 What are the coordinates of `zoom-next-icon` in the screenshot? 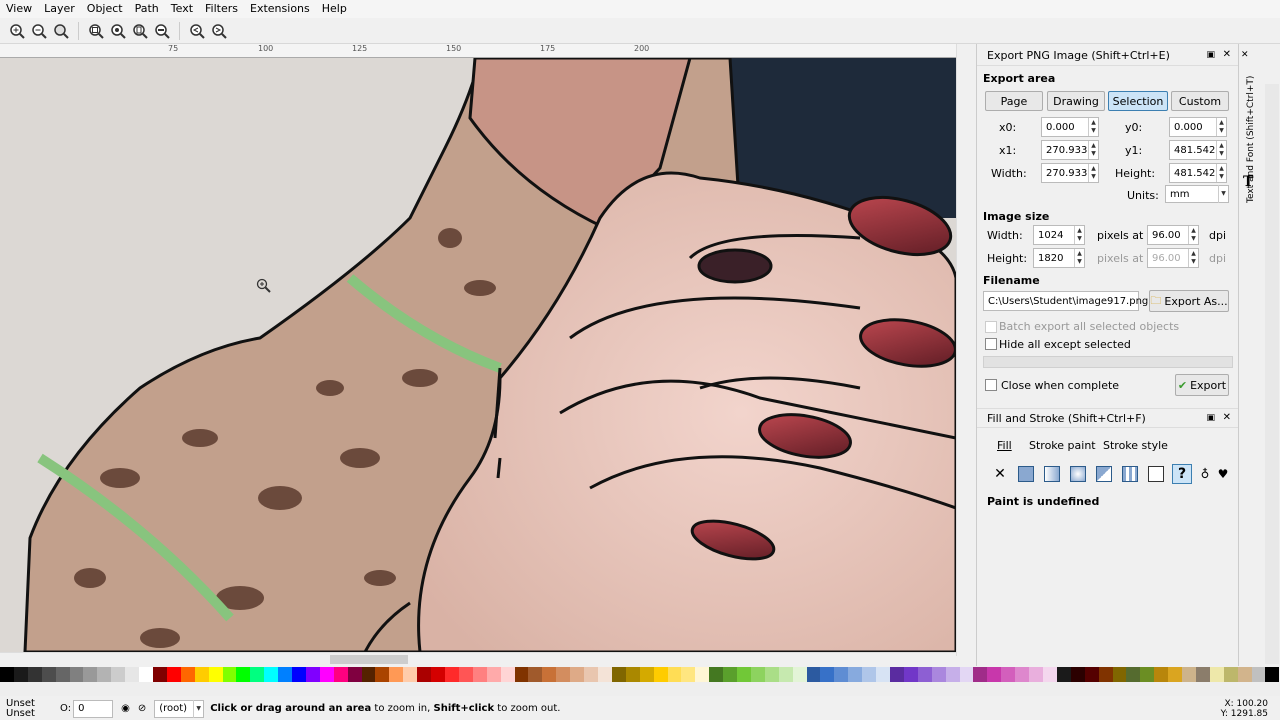 It's located at (219, 31).